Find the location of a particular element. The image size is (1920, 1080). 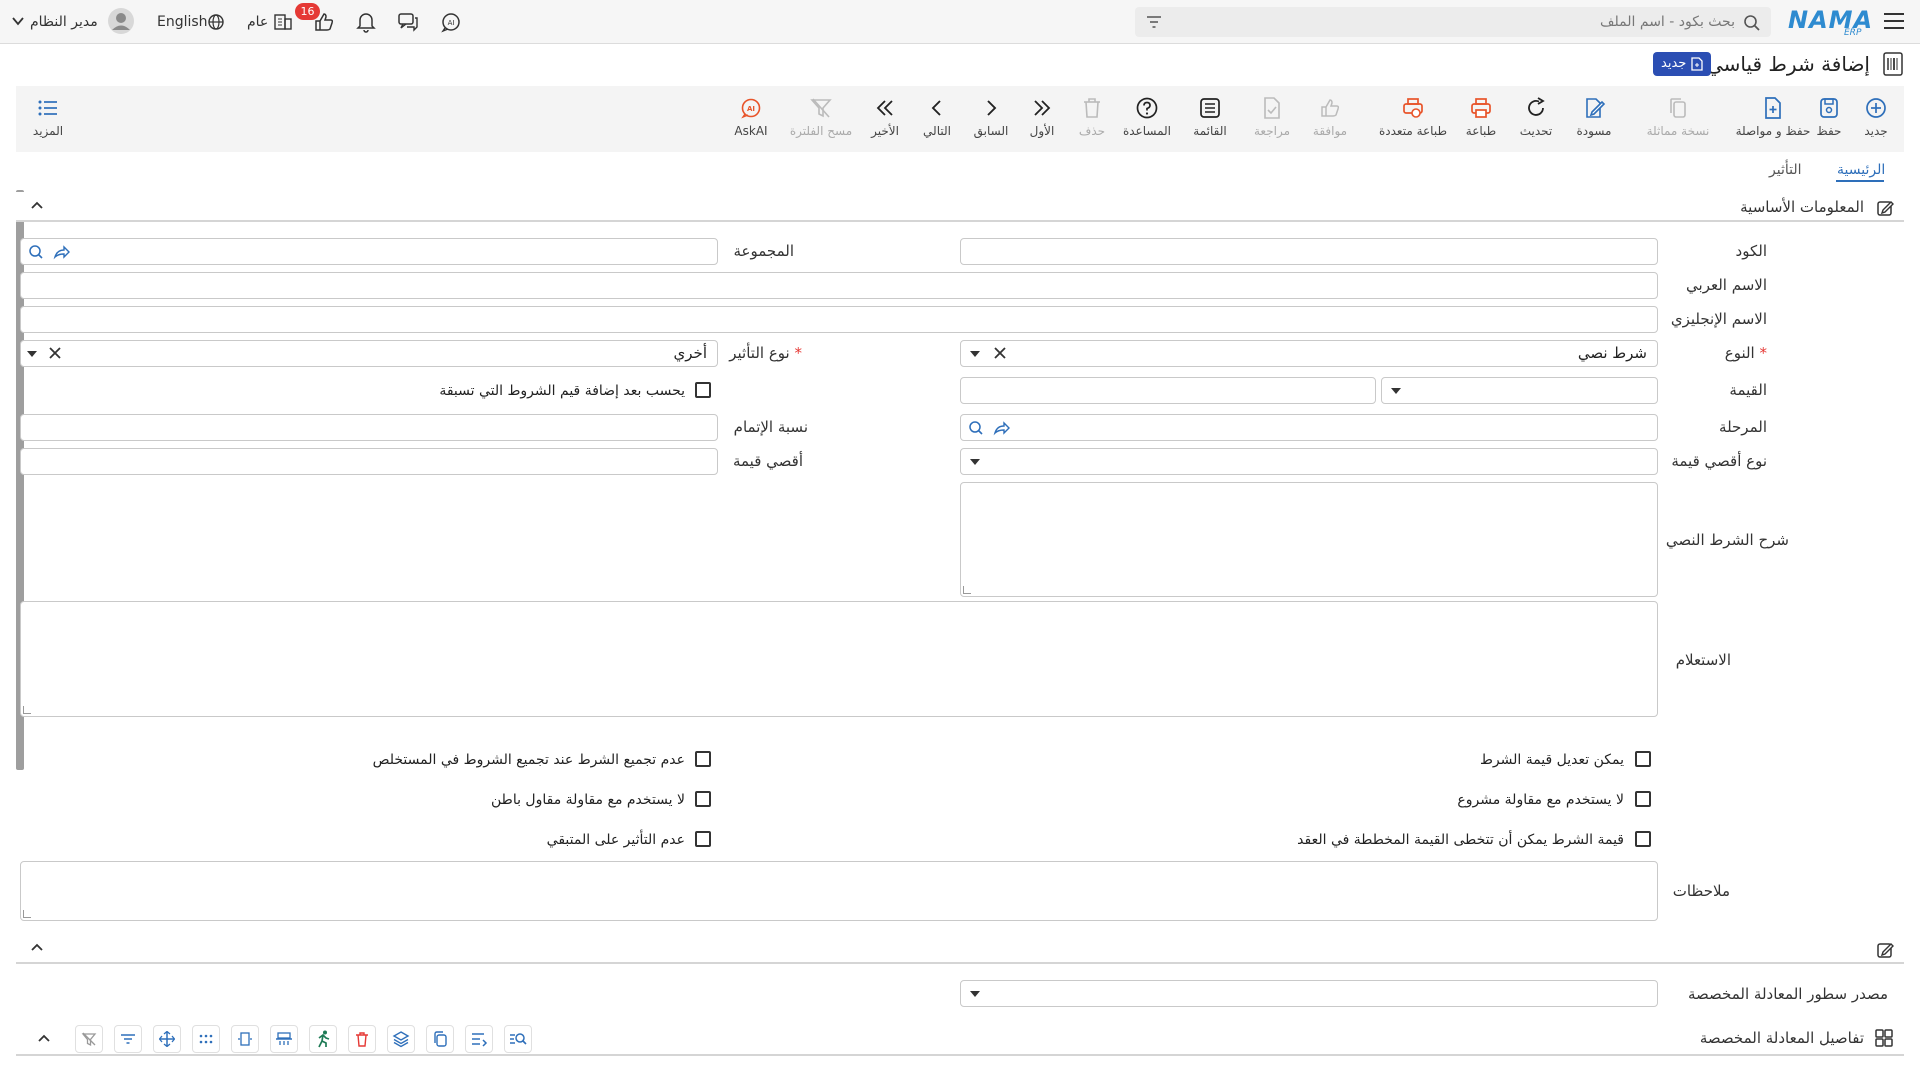

add-rows-icon is located at coordinates (479, 1039).